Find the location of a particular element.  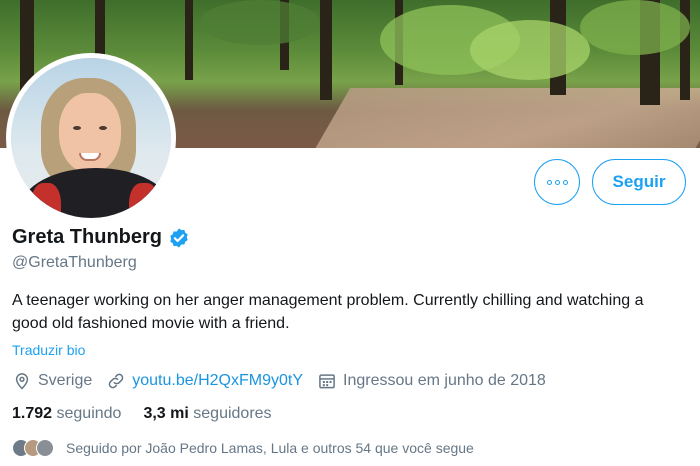

following-count: 1.792 is located at coordinates (32, 413).